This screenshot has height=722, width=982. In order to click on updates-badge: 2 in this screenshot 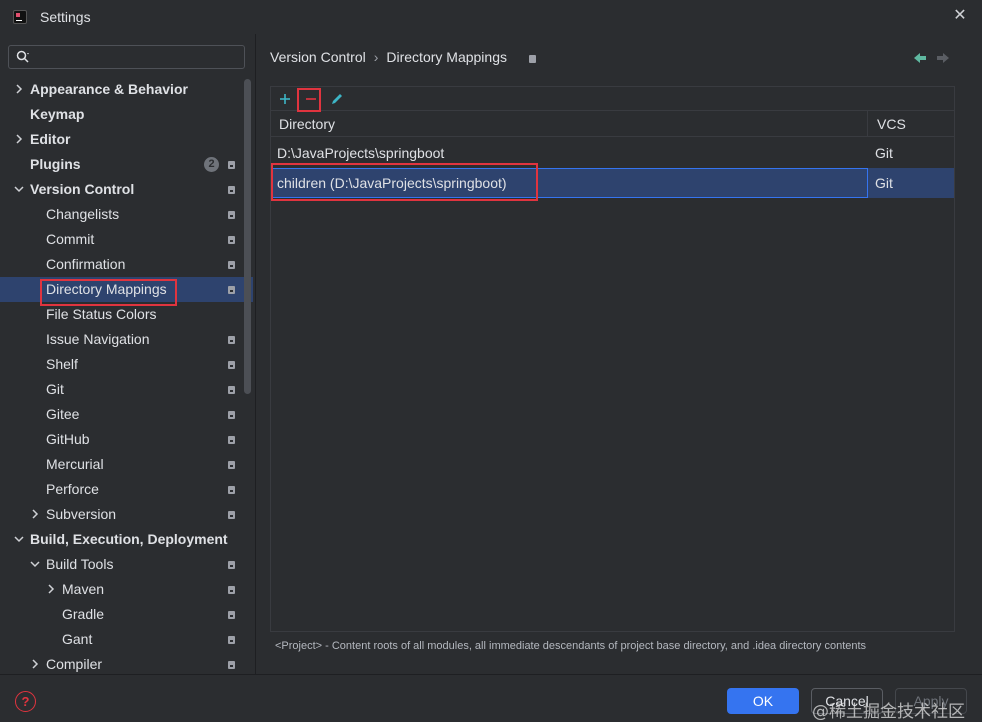, I will do `click(211, 164)`.